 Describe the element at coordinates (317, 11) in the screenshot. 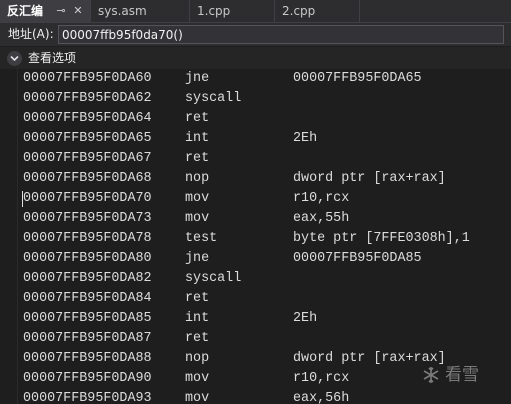

I see `tab-2-cpp: 2.cpp` at that location.